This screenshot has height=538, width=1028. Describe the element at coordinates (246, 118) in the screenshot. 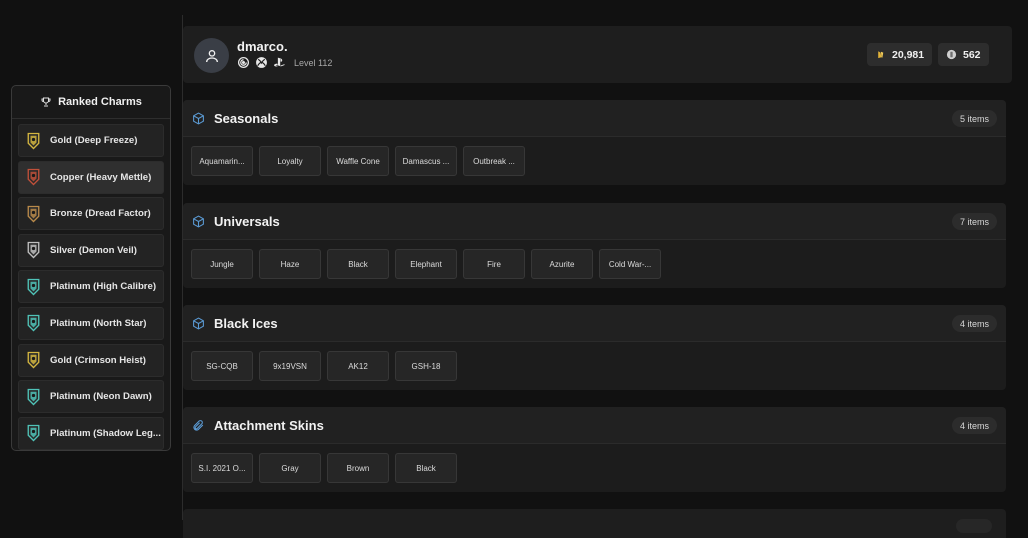

I see `section-title: Seasonals` at that location.